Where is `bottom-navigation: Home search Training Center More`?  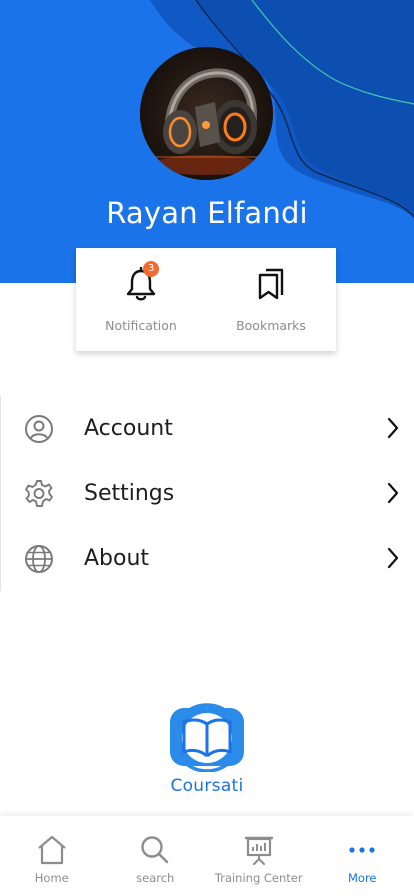 bottom-navigation: Home search Training Center More is located at coordinates (207, 856).